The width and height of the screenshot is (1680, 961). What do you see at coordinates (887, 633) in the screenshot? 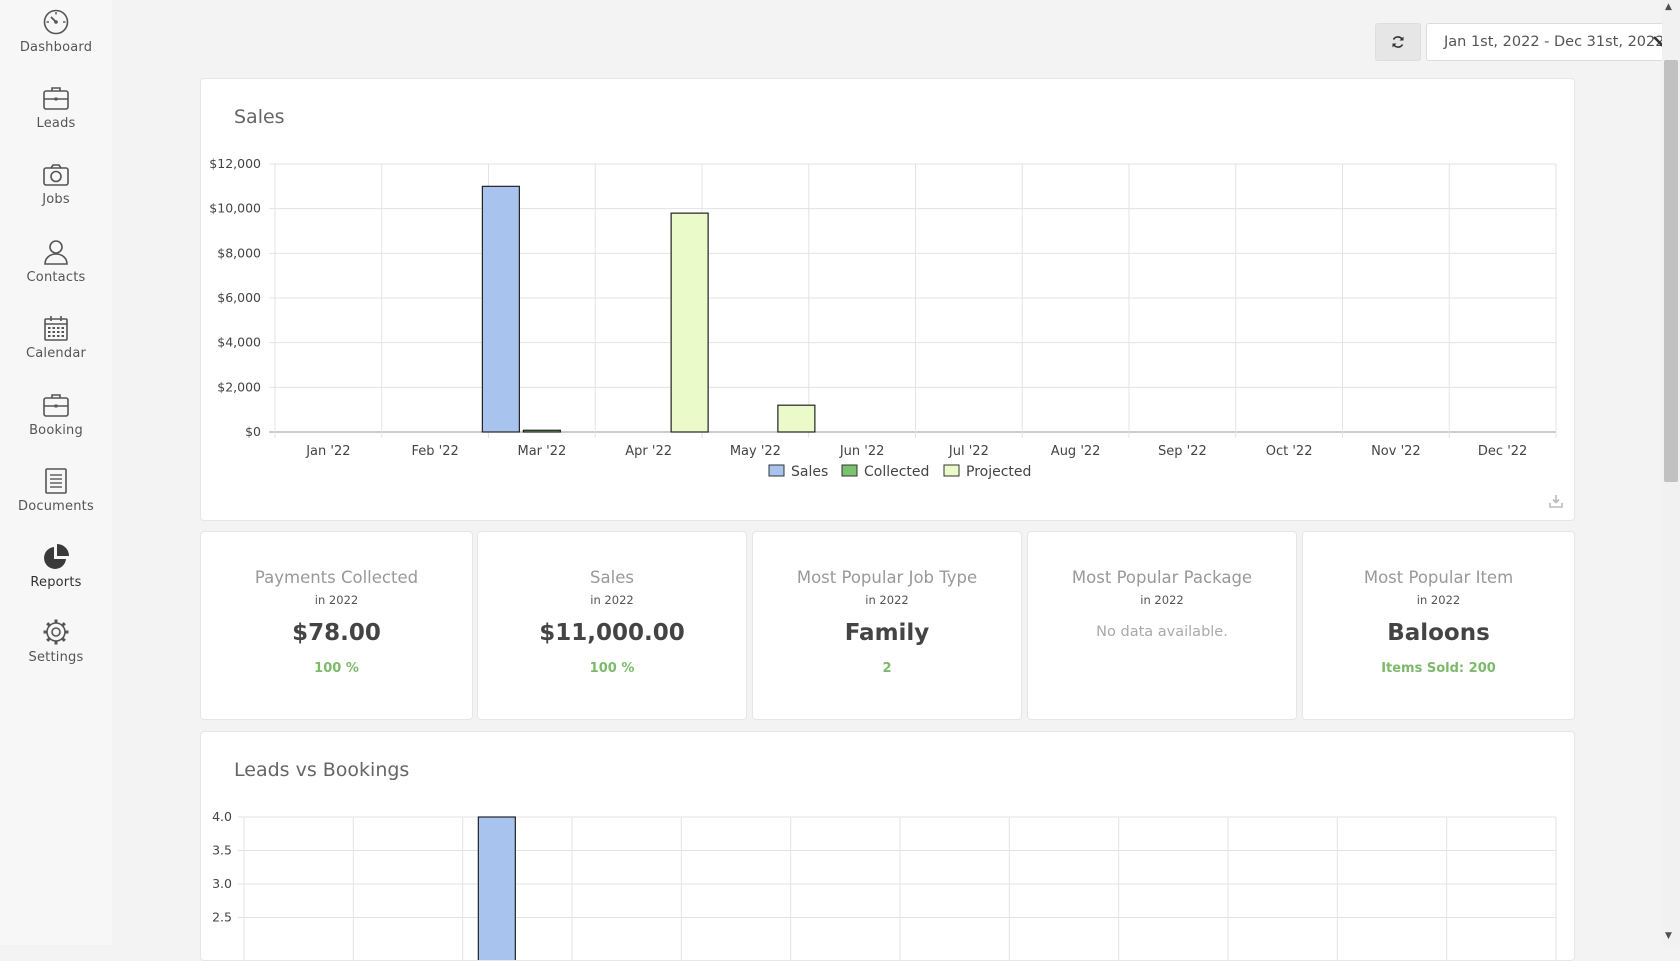
I see `stat-value: Family` at bounding box center [887, 633].